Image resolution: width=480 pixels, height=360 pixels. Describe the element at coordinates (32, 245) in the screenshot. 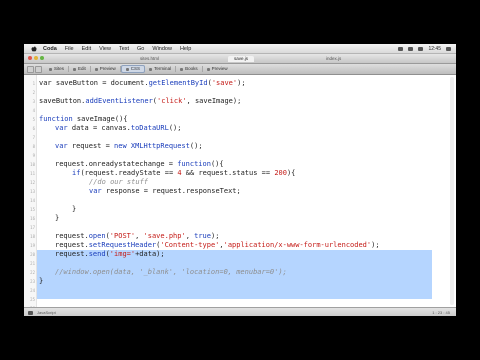

I see `line-number: 19` at that location.